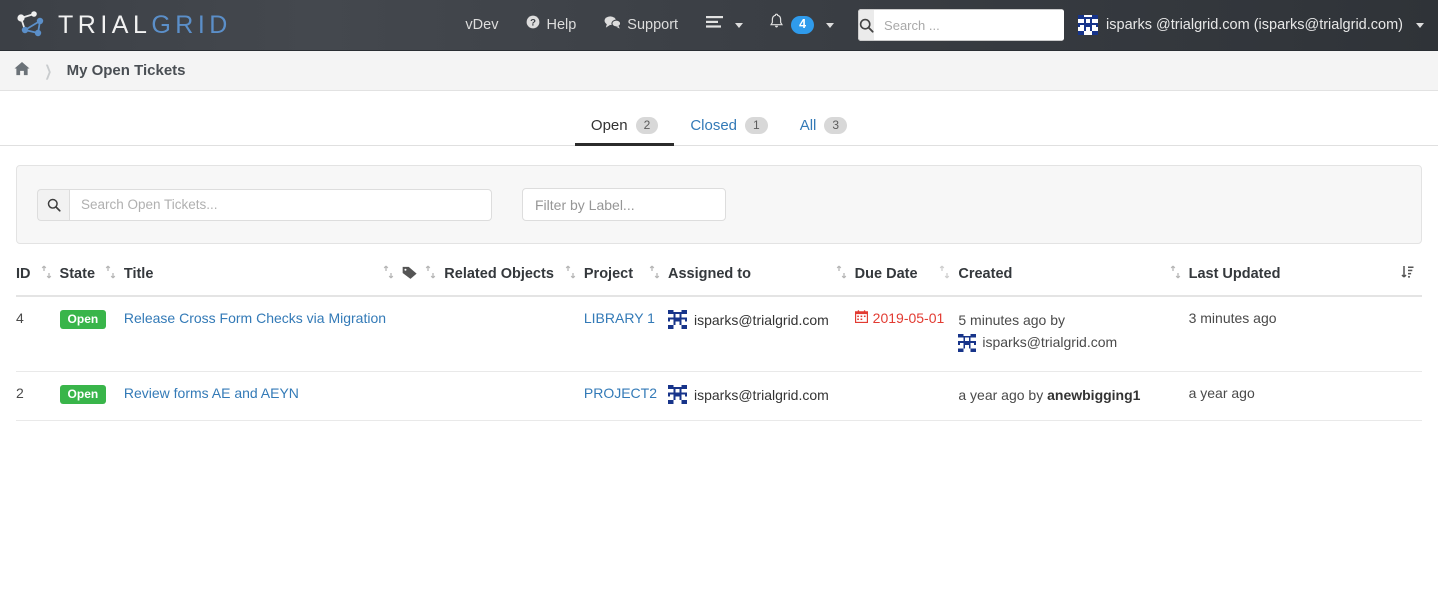 Image resolution: width=1438 pixels, height=597 pixels. Describe the element at coordinates (91, 334) in the screenshot. I see `cell-state: Open` at that location.